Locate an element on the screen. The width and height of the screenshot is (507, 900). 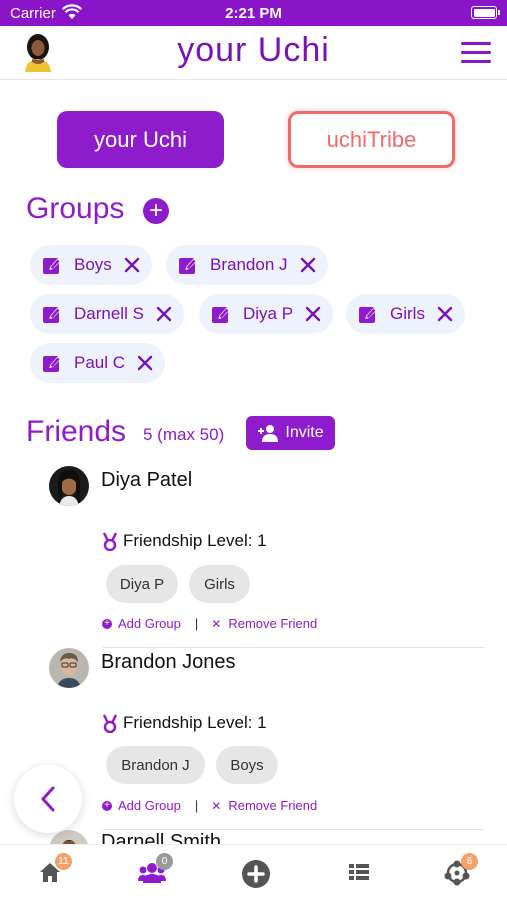
group-chip-darnell-s: Darnell S is located at coordinates (107, 314).